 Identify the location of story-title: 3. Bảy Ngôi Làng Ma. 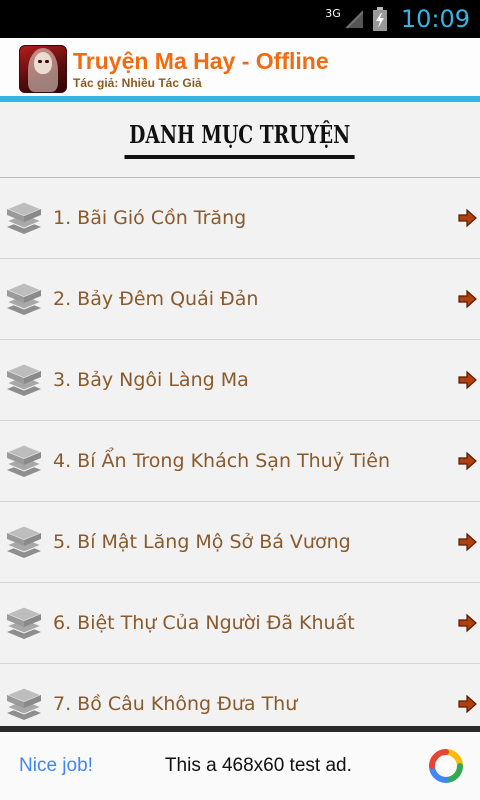
(151, 380).